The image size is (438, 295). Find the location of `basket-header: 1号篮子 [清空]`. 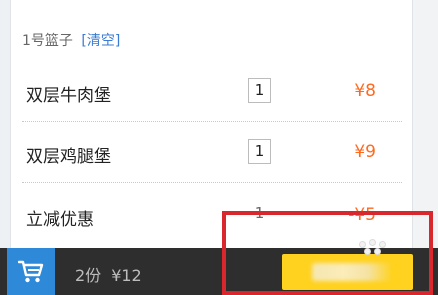

basket-header: 1号篮子 [清空] is located at coordinates (71, 41).